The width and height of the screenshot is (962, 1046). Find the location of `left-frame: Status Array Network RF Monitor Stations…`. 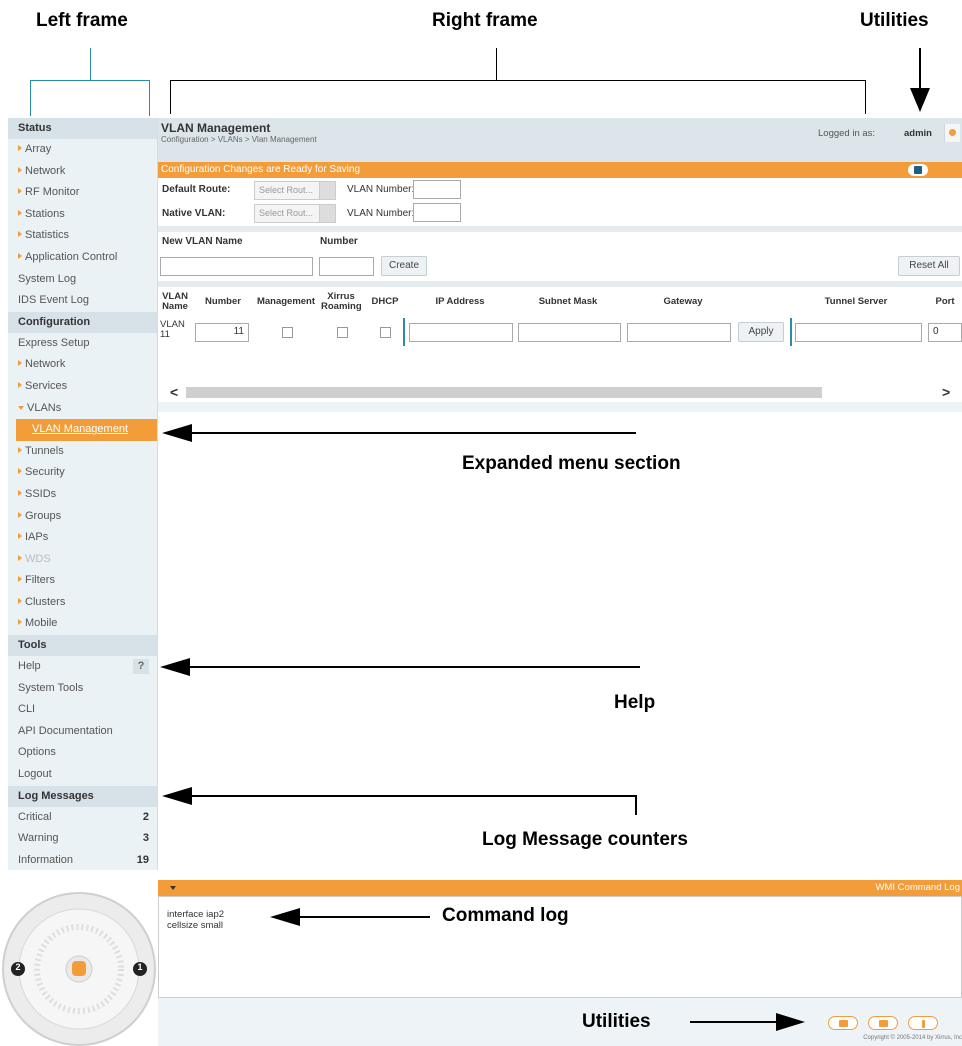

left-frame: Status Array Network RF Monitor Stations… is located at coordinates (83, 494).